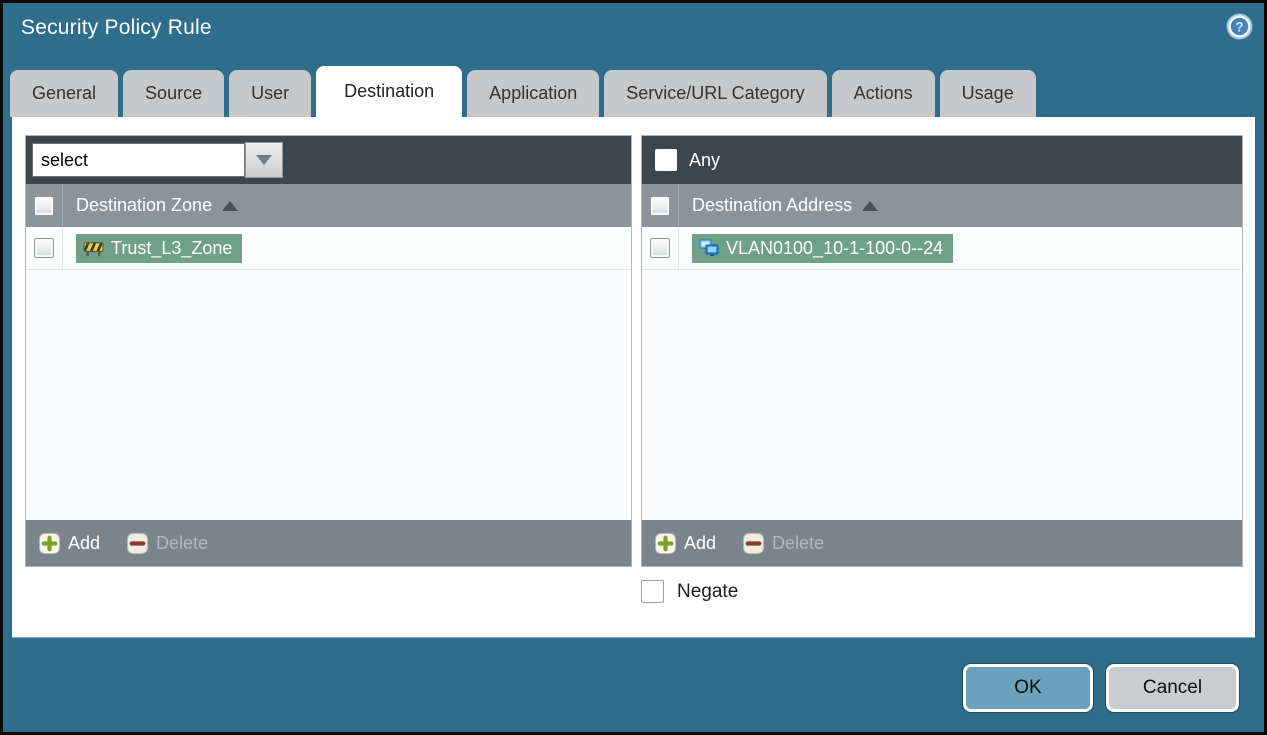  What do you see at coordinates (116, 27) in the screenshot?
I see `dialog-title: Security Policy Rule` at bounding box center [116, 27].